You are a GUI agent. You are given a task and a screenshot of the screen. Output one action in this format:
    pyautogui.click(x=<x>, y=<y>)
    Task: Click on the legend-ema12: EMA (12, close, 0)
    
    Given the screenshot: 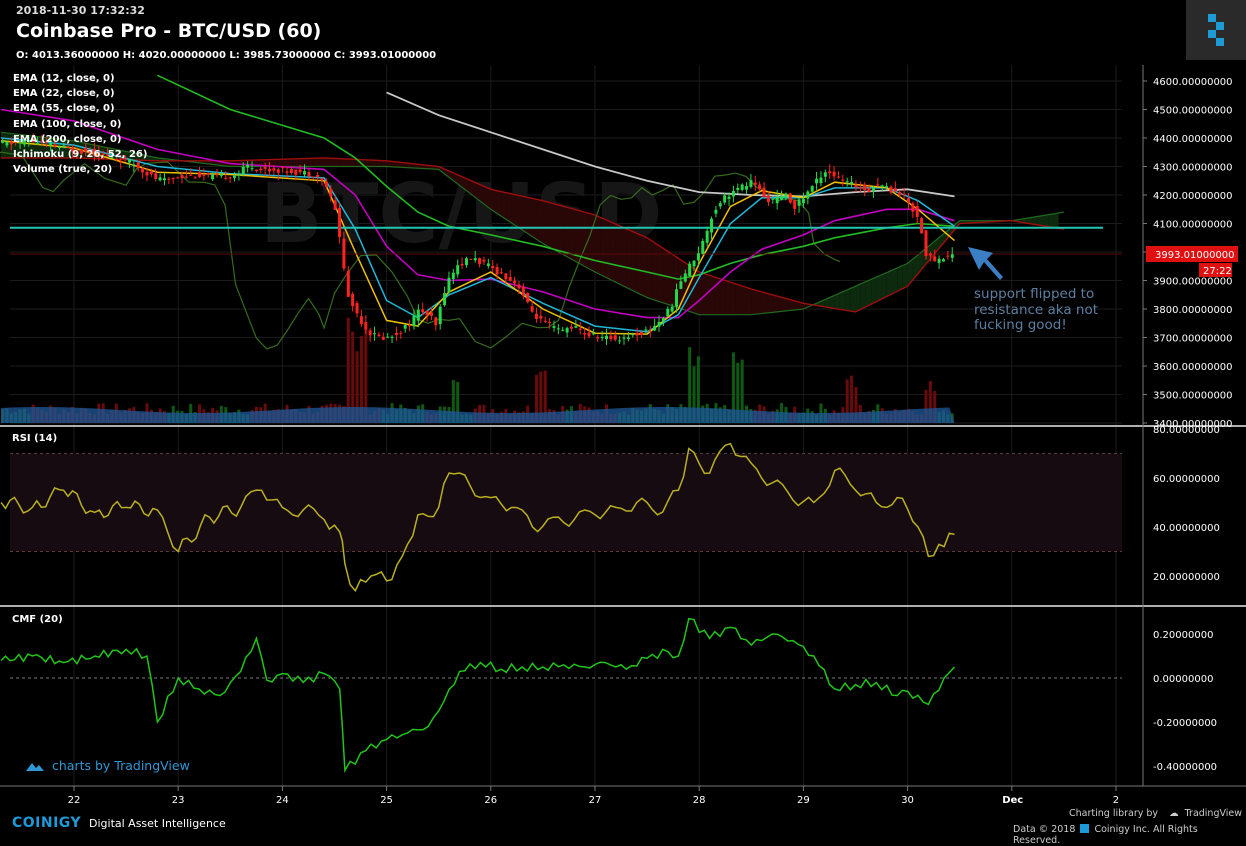 What is the action you would take?
    pyautogui.click(x=80, y=78)
    